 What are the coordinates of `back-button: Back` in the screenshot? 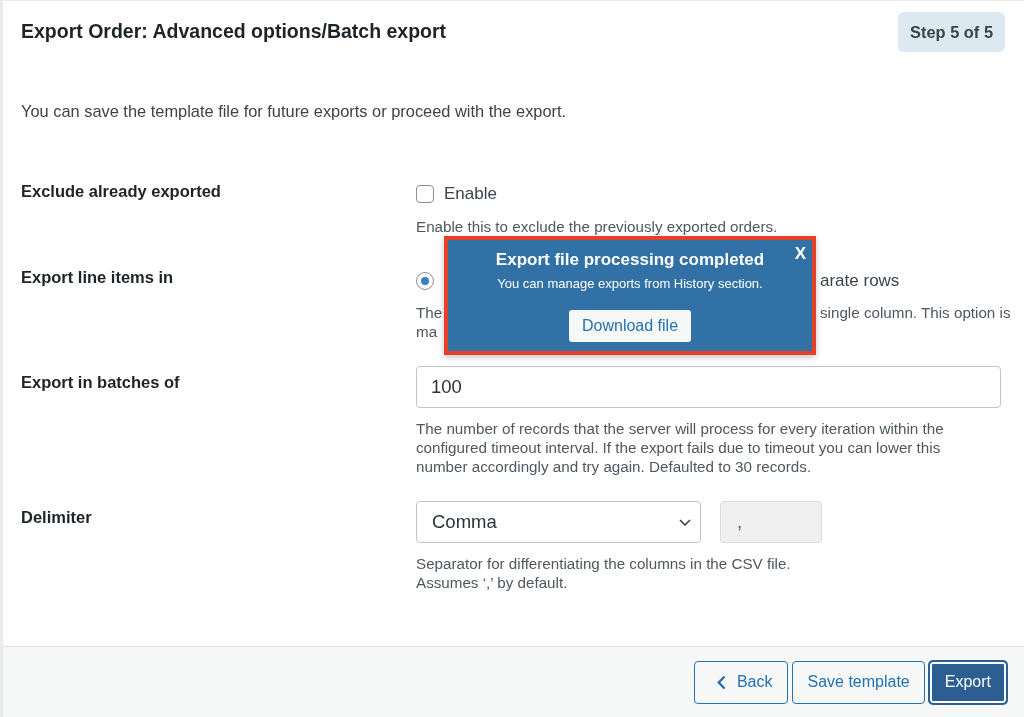 It's located at (741, 682).